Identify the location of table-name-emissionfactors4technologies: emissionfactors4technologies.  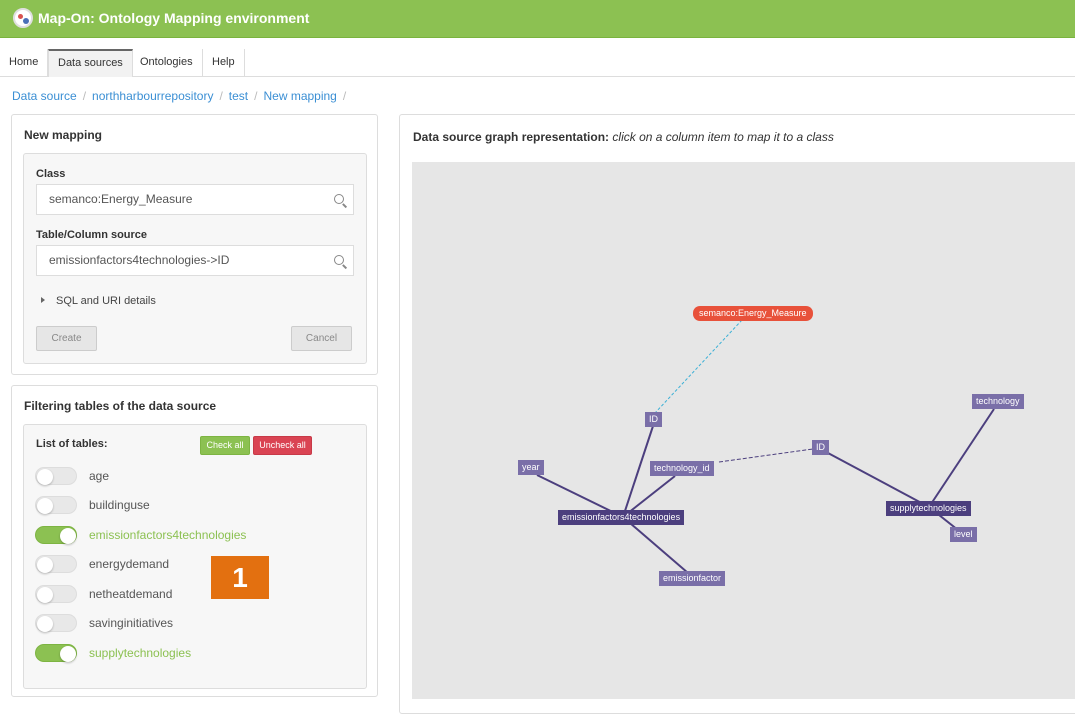
(168, 535).